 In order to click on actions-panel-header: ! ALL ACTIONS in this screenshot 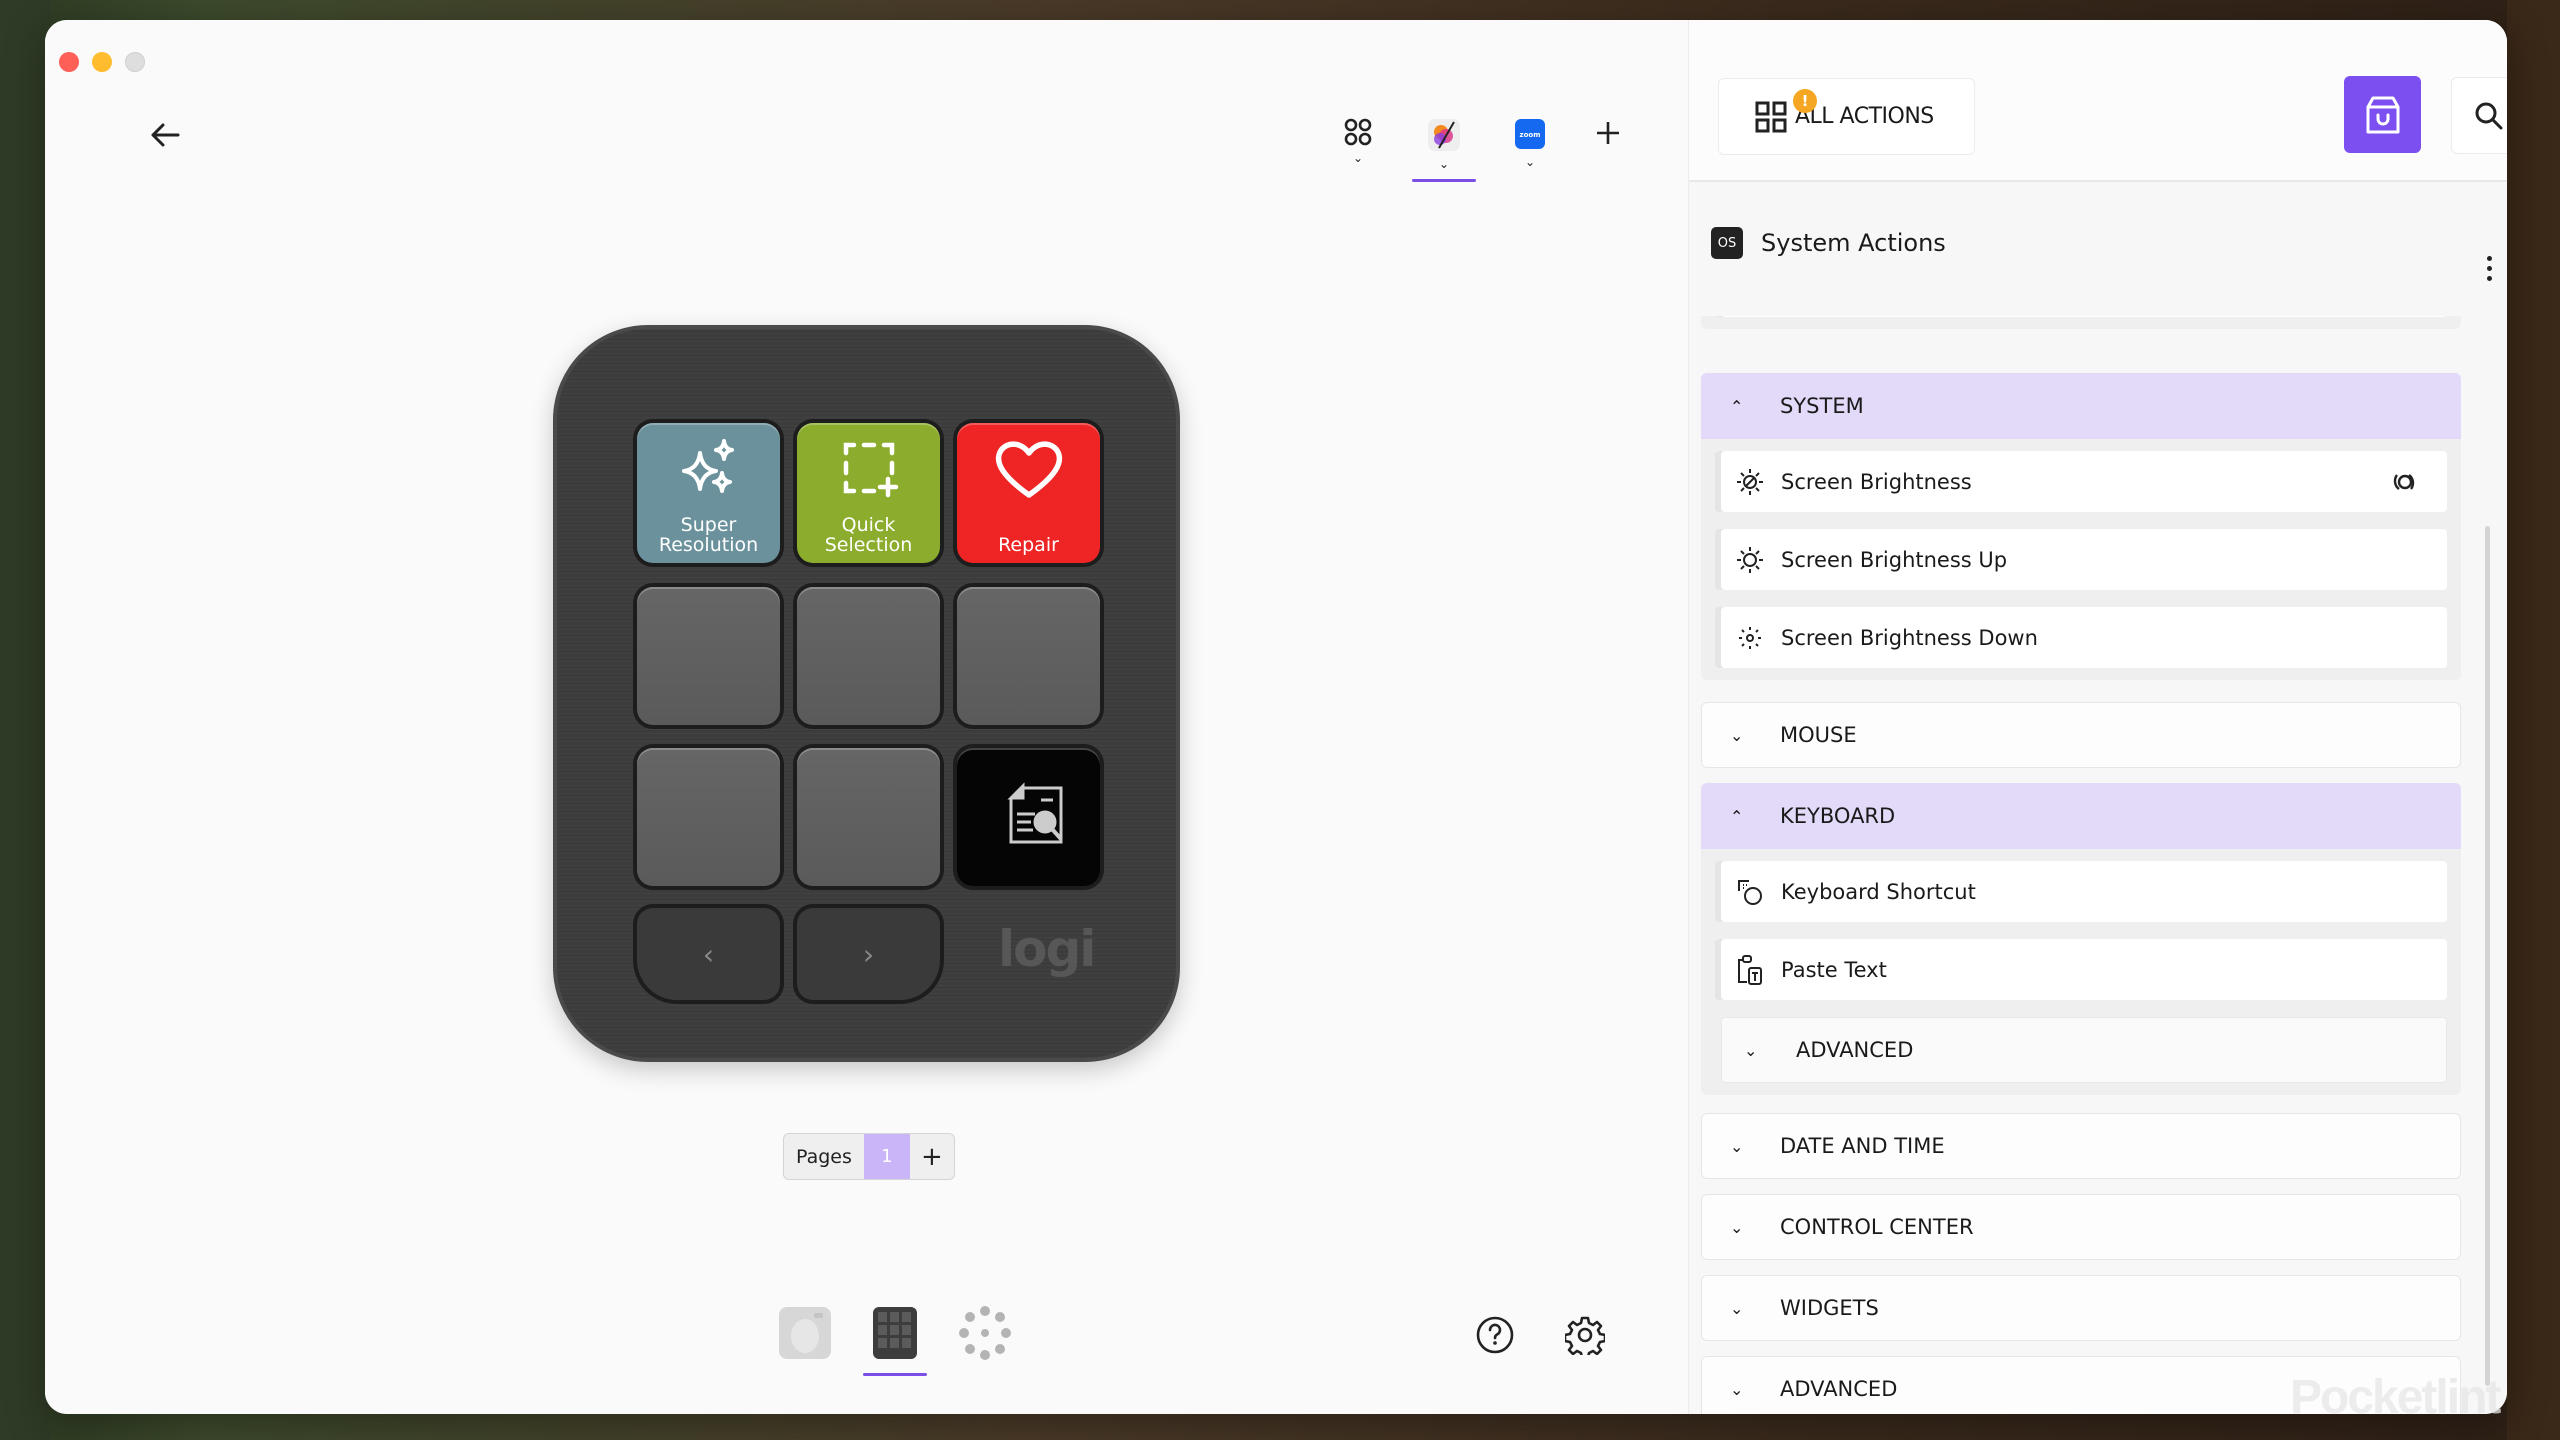, I will do `click(2098, 101)`.